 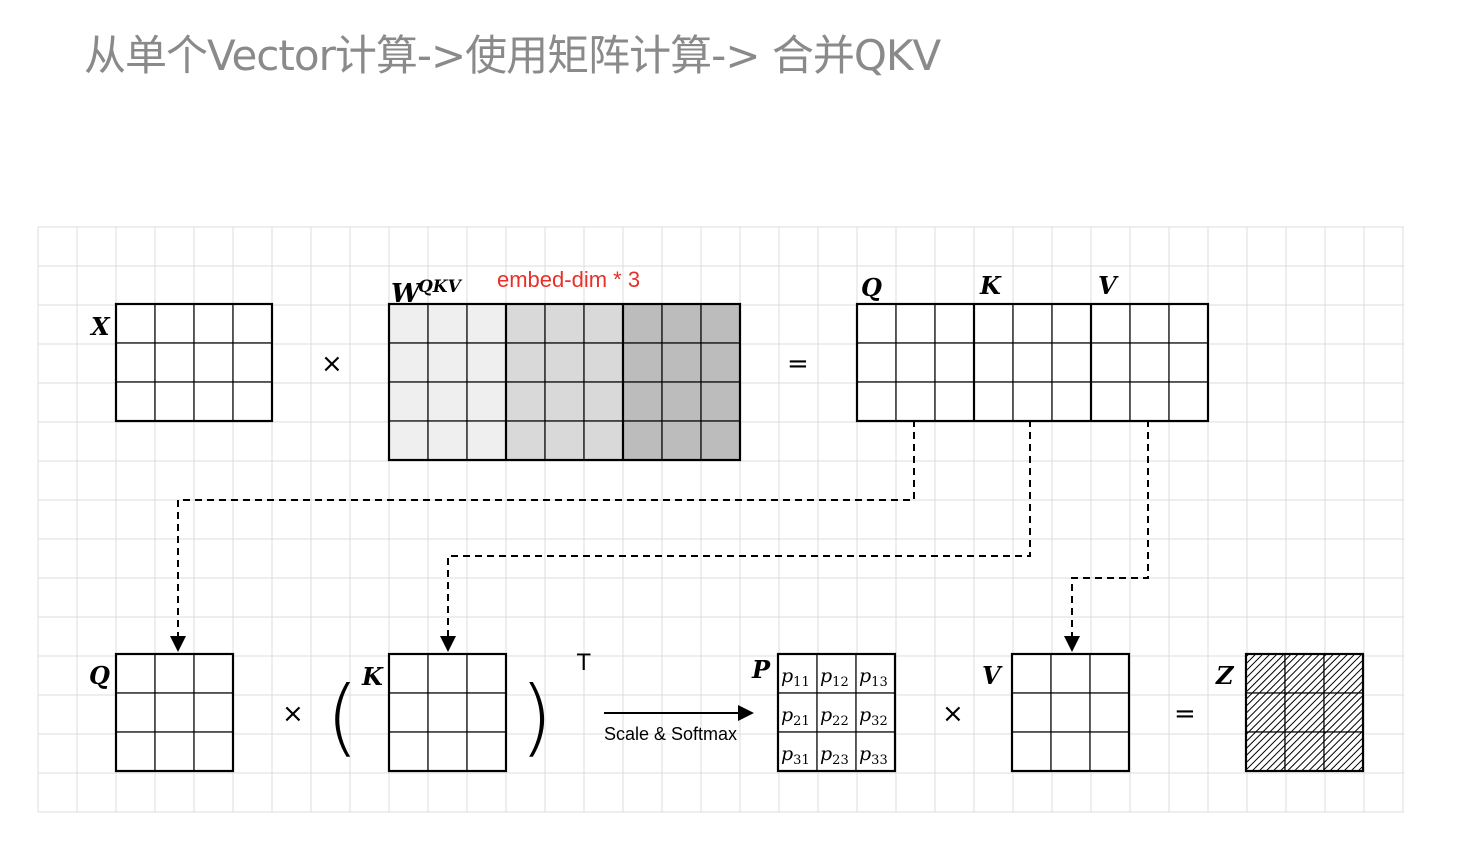 I want to click on equals-operator-1: =, so click(x=798, y=364).